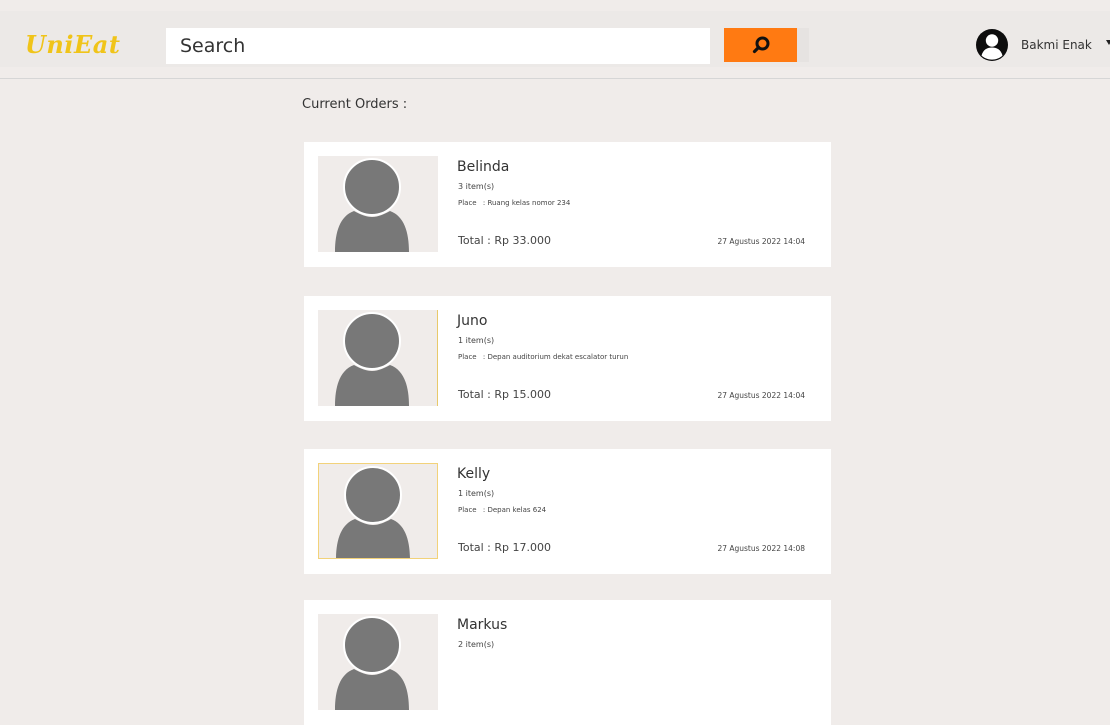 The height and width of the screenshot is (725, 1110). I want to click on app-logo: UniEat, so click(72, 44).